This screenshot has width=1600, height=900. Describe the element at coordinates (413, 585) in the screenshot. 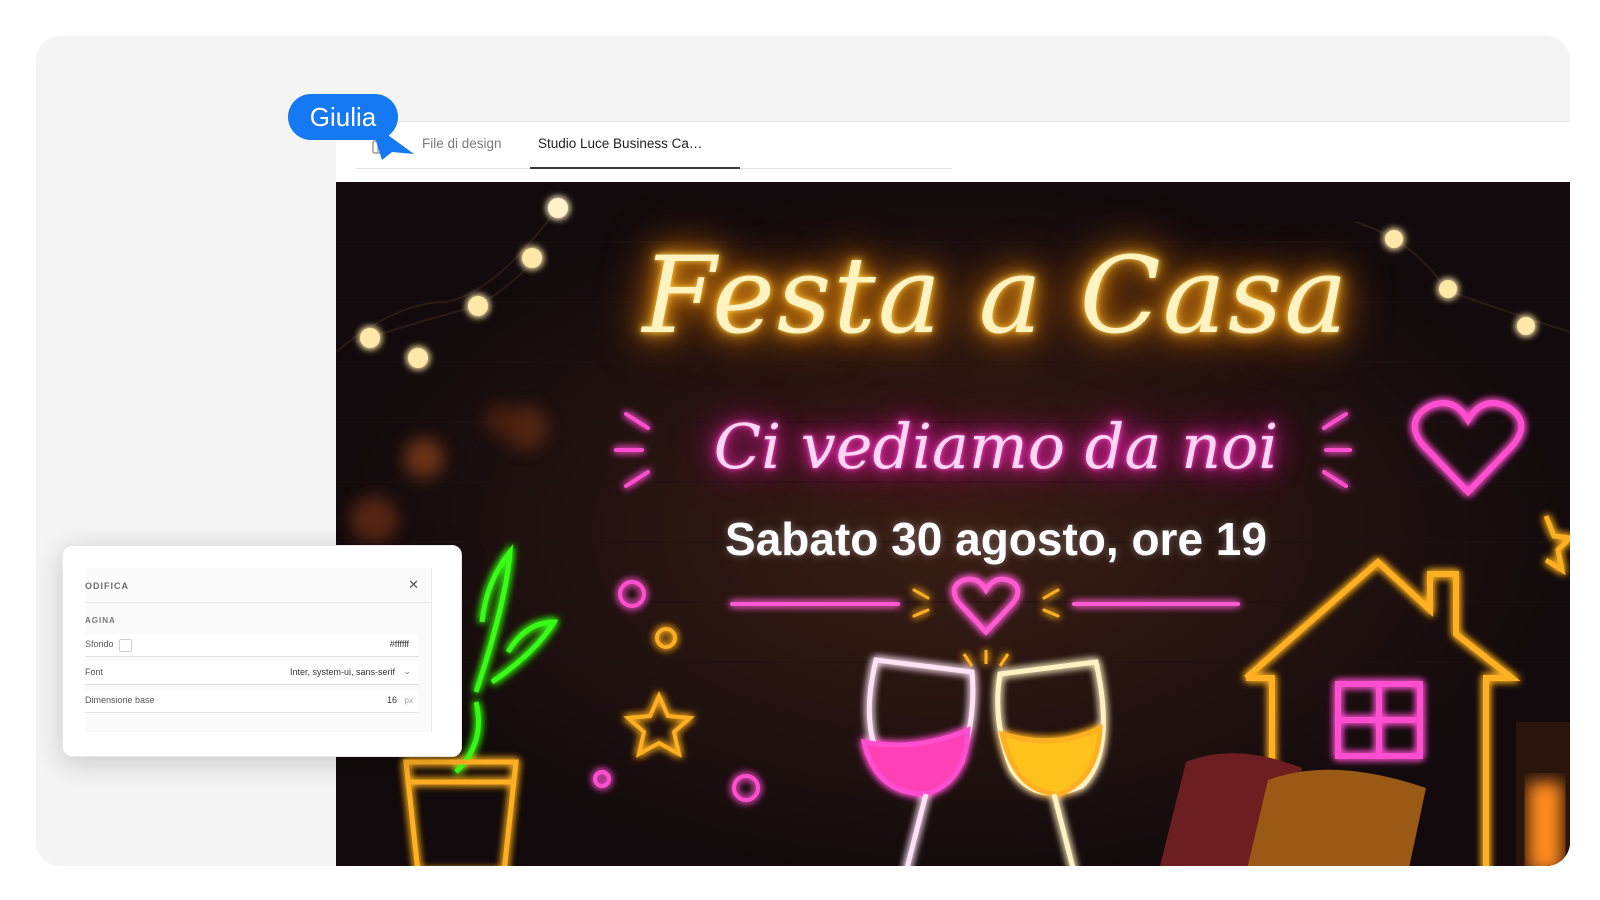

I see `close-icon: ✕` at that location.